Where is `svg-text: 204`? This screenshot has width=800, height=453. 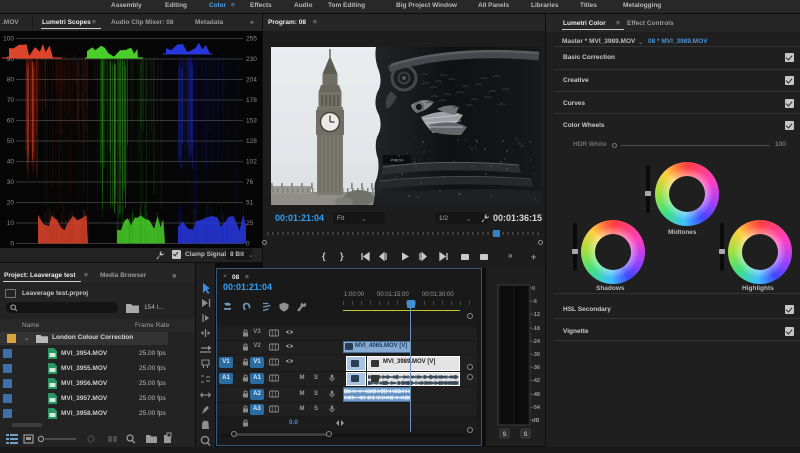 svg-text: 204 is located at coordinates (251, 80).